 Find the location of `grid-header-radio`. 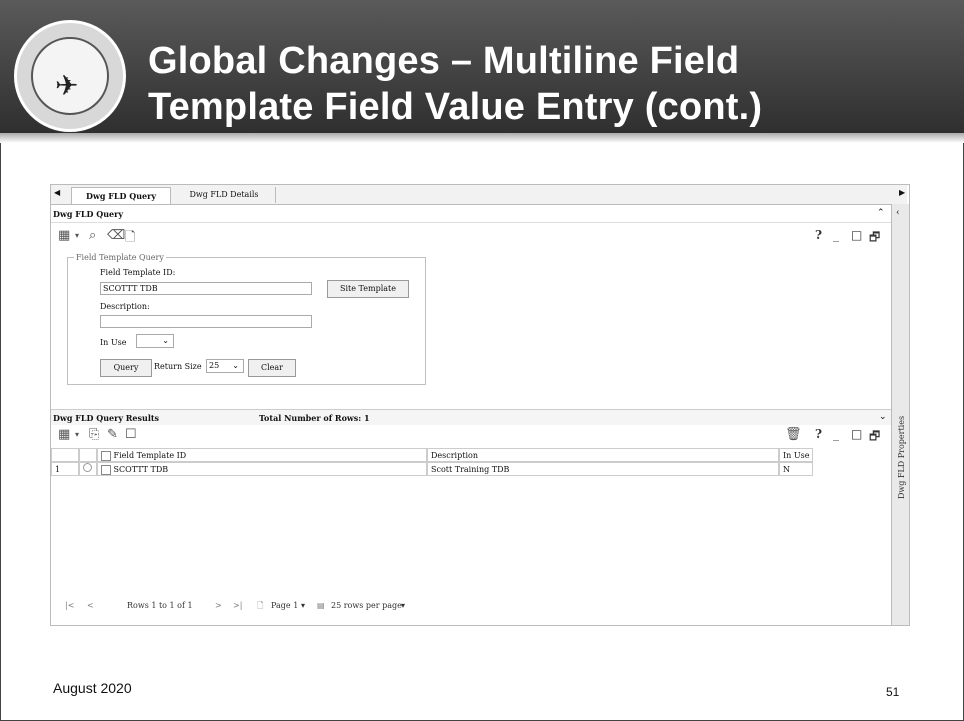

grid-header-radio is located at coordinates (88, 455).